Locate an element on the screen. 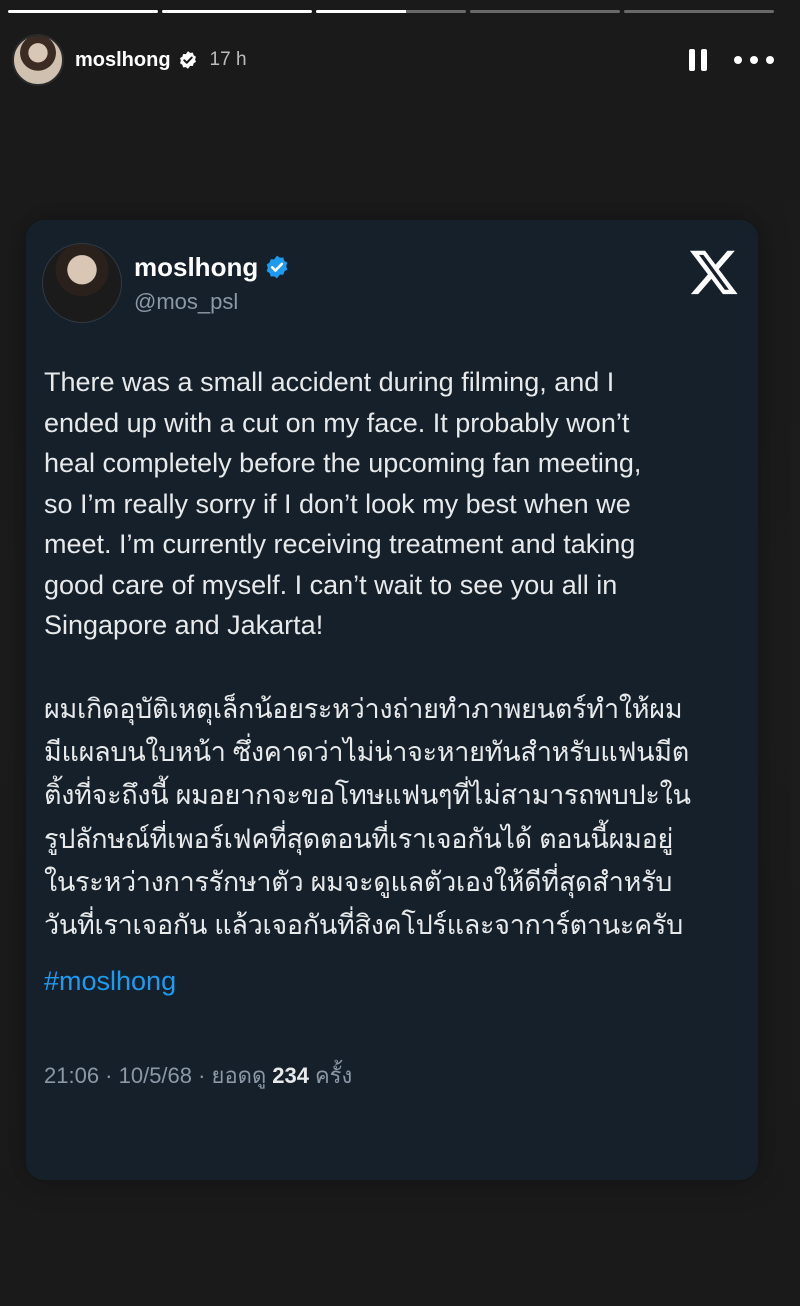 The width and height of the screenshot is (800, 1306). story-header: moslhong 17 h is located at coordinates (393, 60).